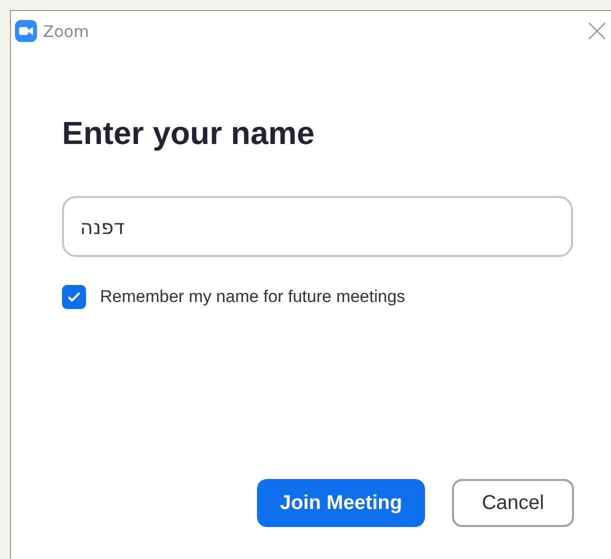 This screenshot has width=611, height=559. Describe the element at coordinates (317, 226) in the screenshot. I see `name-field: דפנה` at that location.